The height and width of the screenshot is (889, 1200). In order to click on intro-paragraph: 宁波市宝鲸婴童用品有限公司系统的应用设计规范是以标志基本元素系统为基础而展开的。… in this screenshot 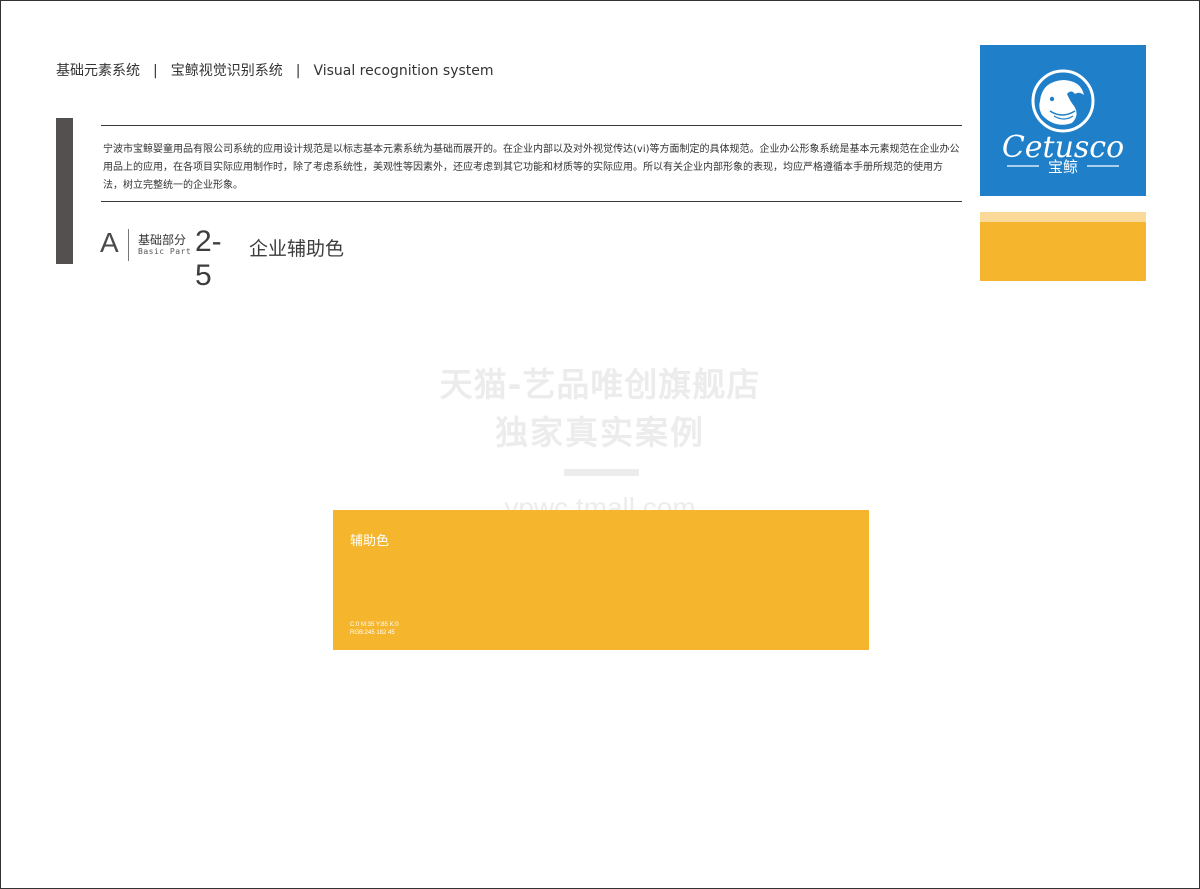, I will do `click(531, 167)`.